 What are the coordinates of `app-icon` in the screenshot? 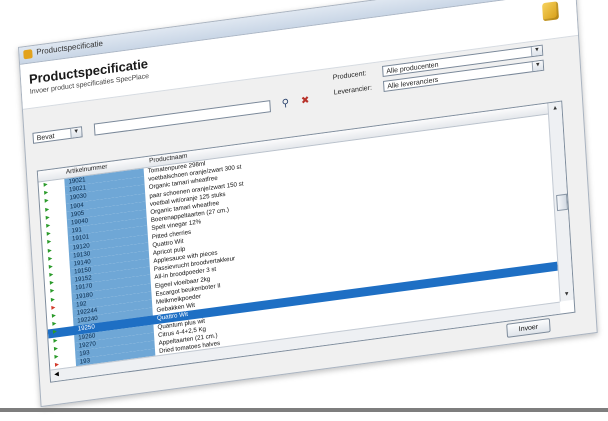 It's located at (28, 54).